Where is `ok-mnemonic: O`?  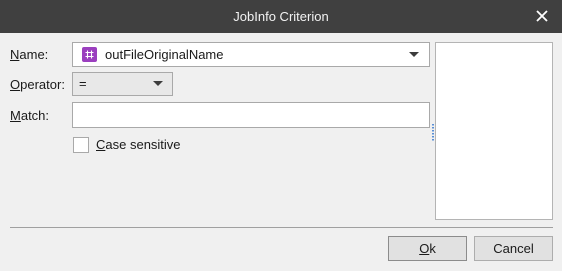
ok-mnemonic: O is located at coordinates (424, 248).